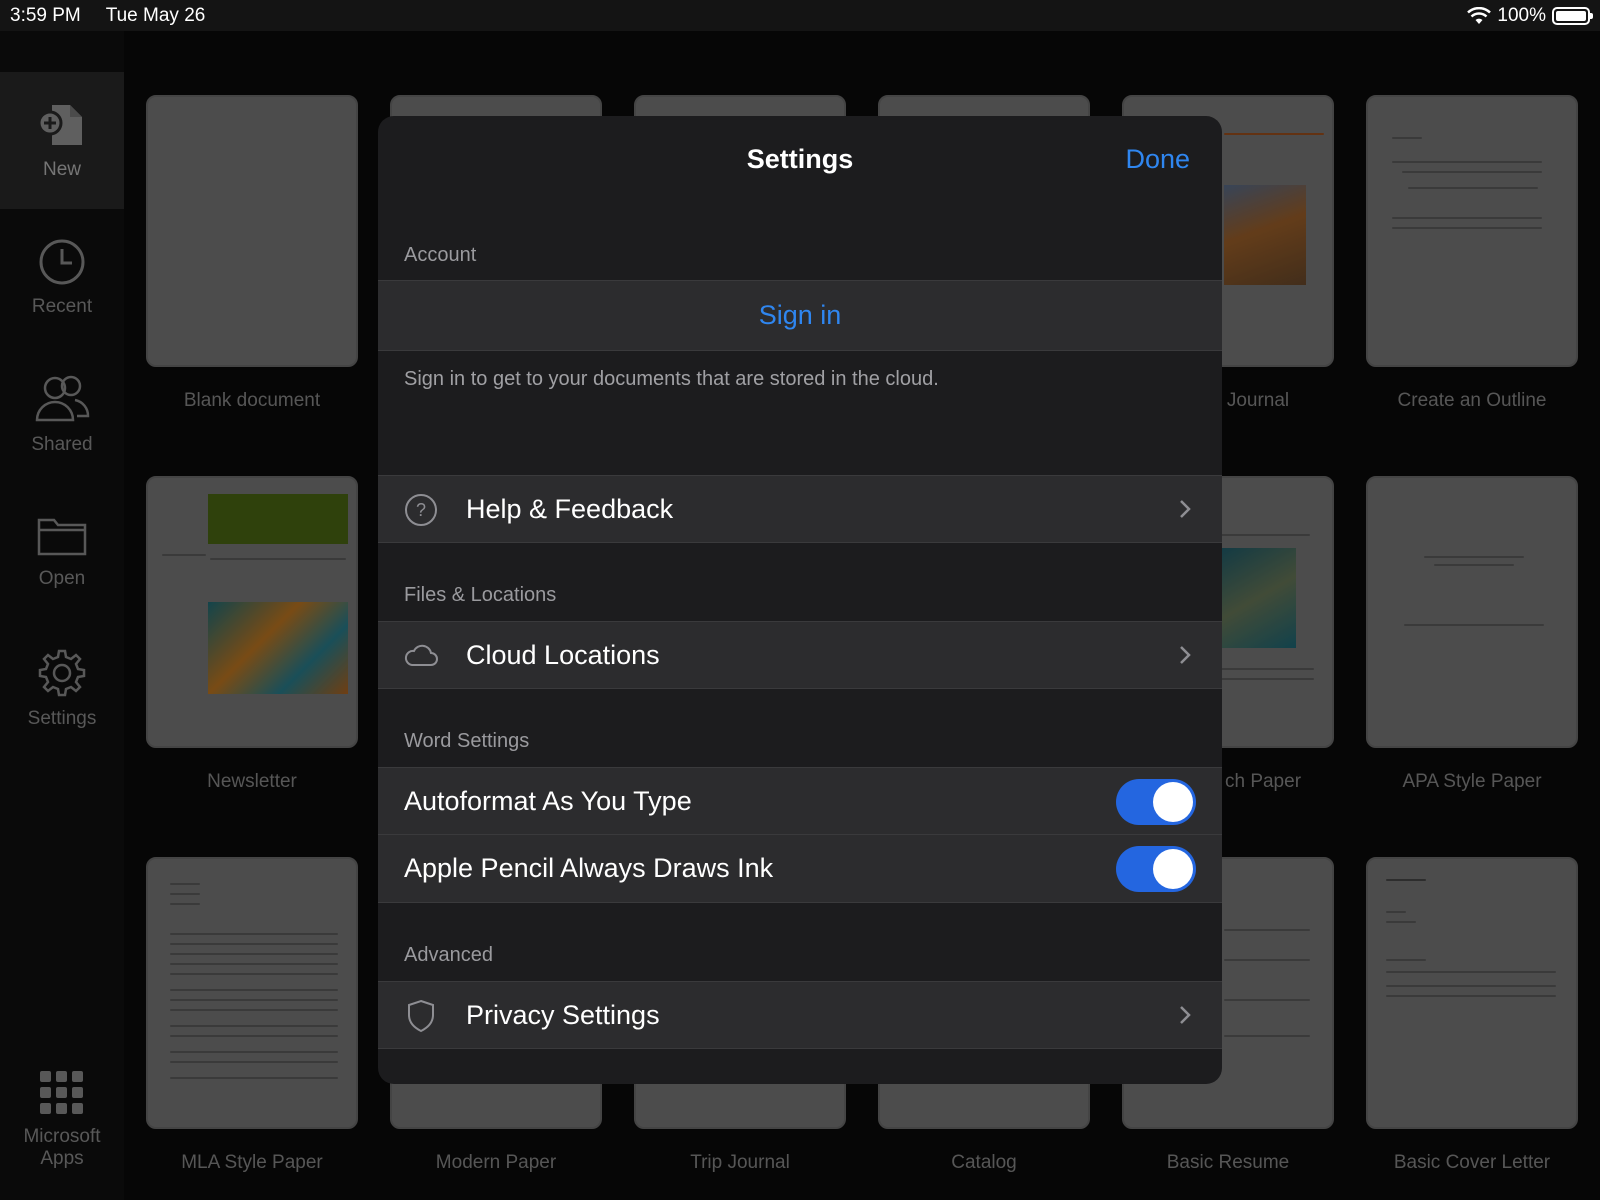 The width and height of the screenshot is (1600, 1200). Describe the element at coordinates (800, 869) in the screenshot. I see `apple-pencil-row: Apple Pencil Always Draws Ink` at that location.